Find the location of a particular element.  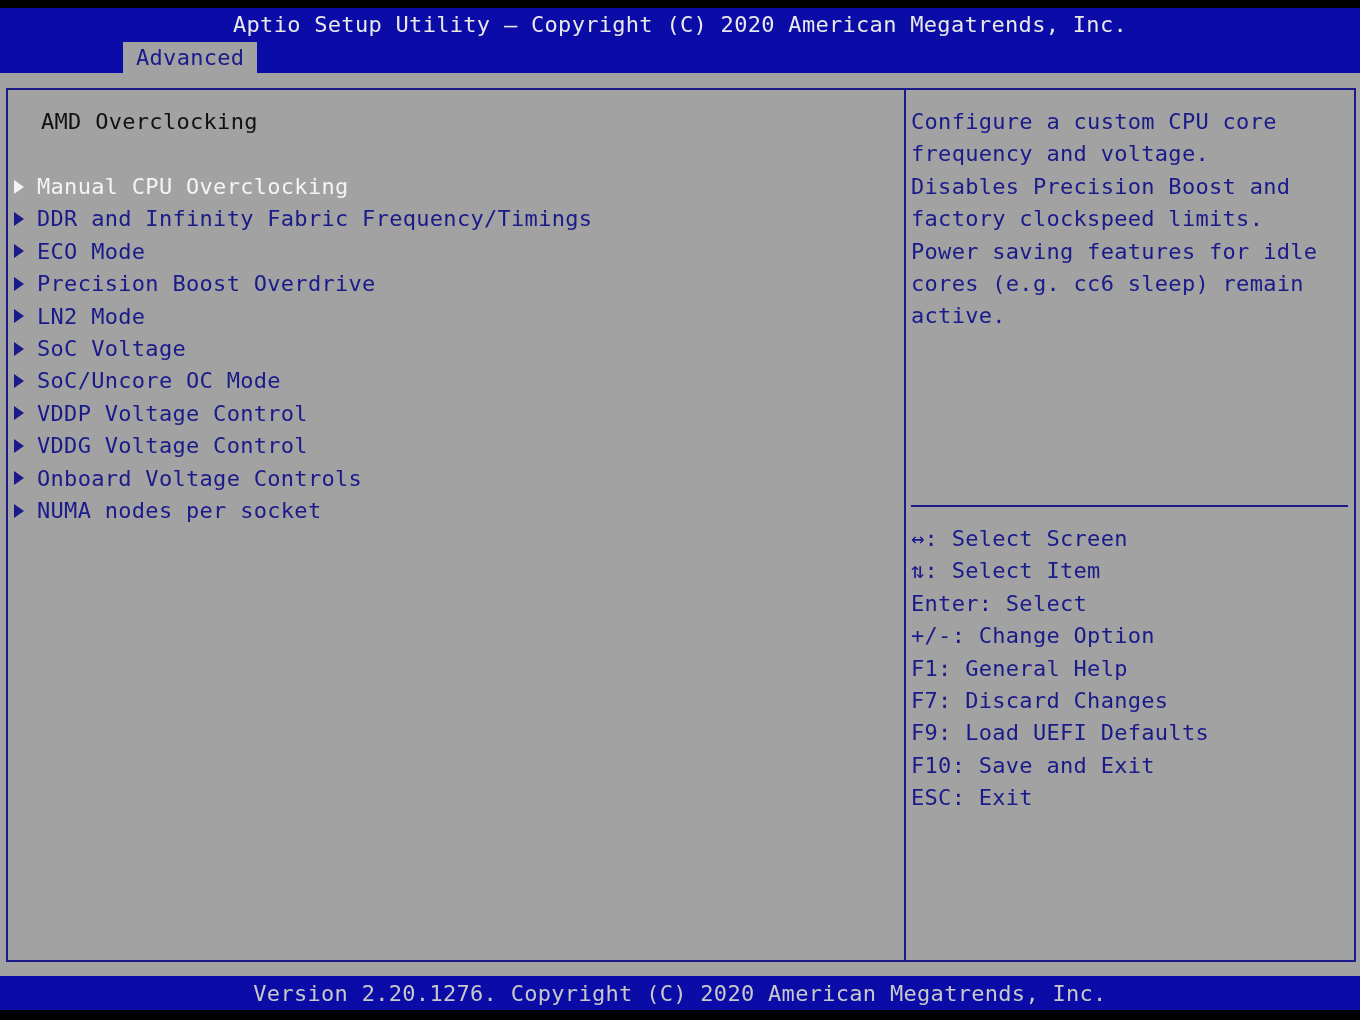

help-text: Disables Precision Boost and factory clockspeed limits. is located at coordinates (1101, 203).